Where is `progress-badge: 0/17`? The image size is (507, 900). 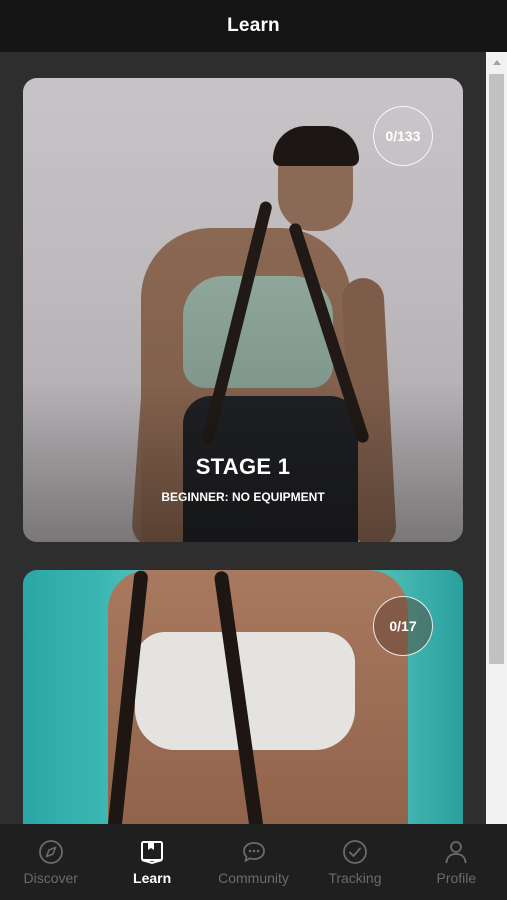 progress-badge: 0/17 is located at coordinates (403, 626).